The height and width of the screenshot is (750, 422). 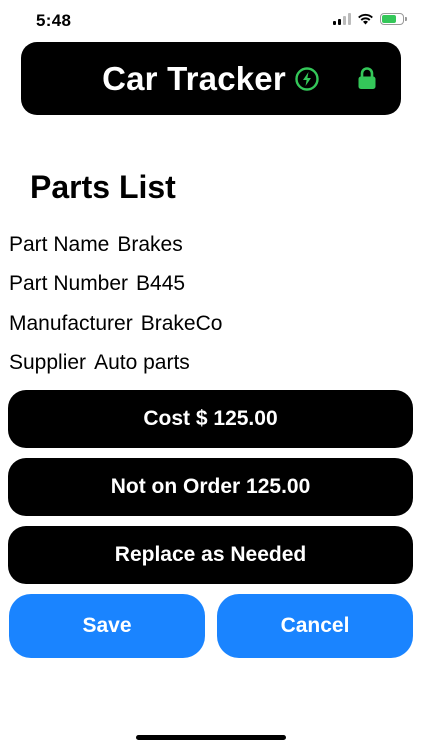 I want to click on status-bar: 5:48, so click(x=211, y=21).